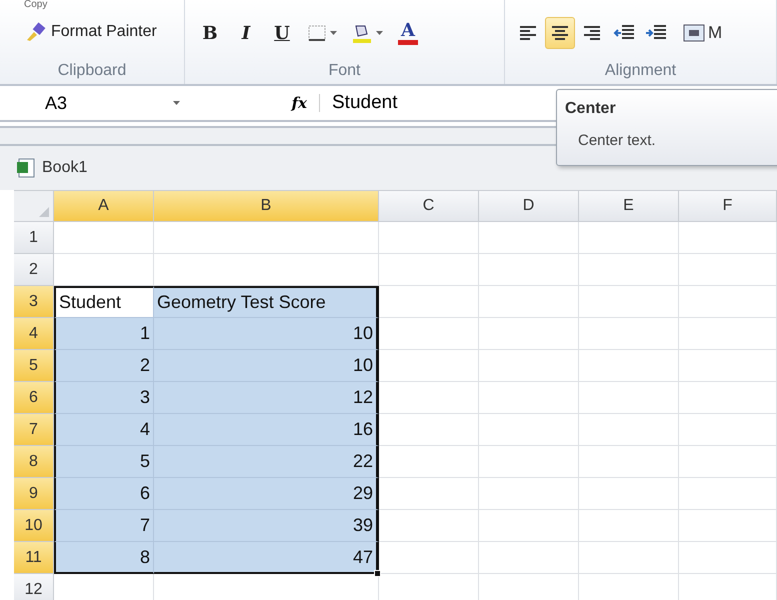 This screenshot has width=777, height=600. Describe the element at coordinates (104, 334) in the screenshot. I see `table-cell: 1` at that location.